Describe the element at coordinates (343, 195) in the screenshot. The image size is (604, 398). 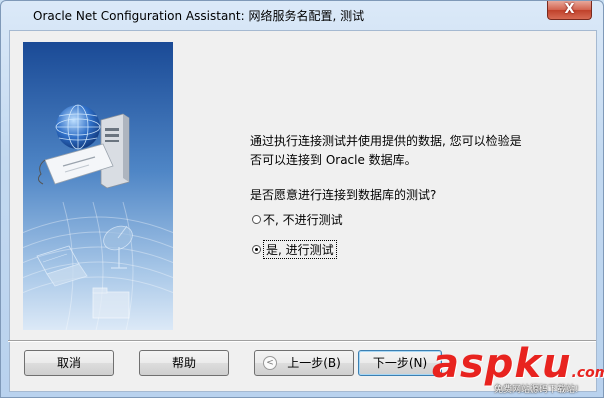
I see `test-question: 是否愿意进行连接到数据库的测试?` at that location.